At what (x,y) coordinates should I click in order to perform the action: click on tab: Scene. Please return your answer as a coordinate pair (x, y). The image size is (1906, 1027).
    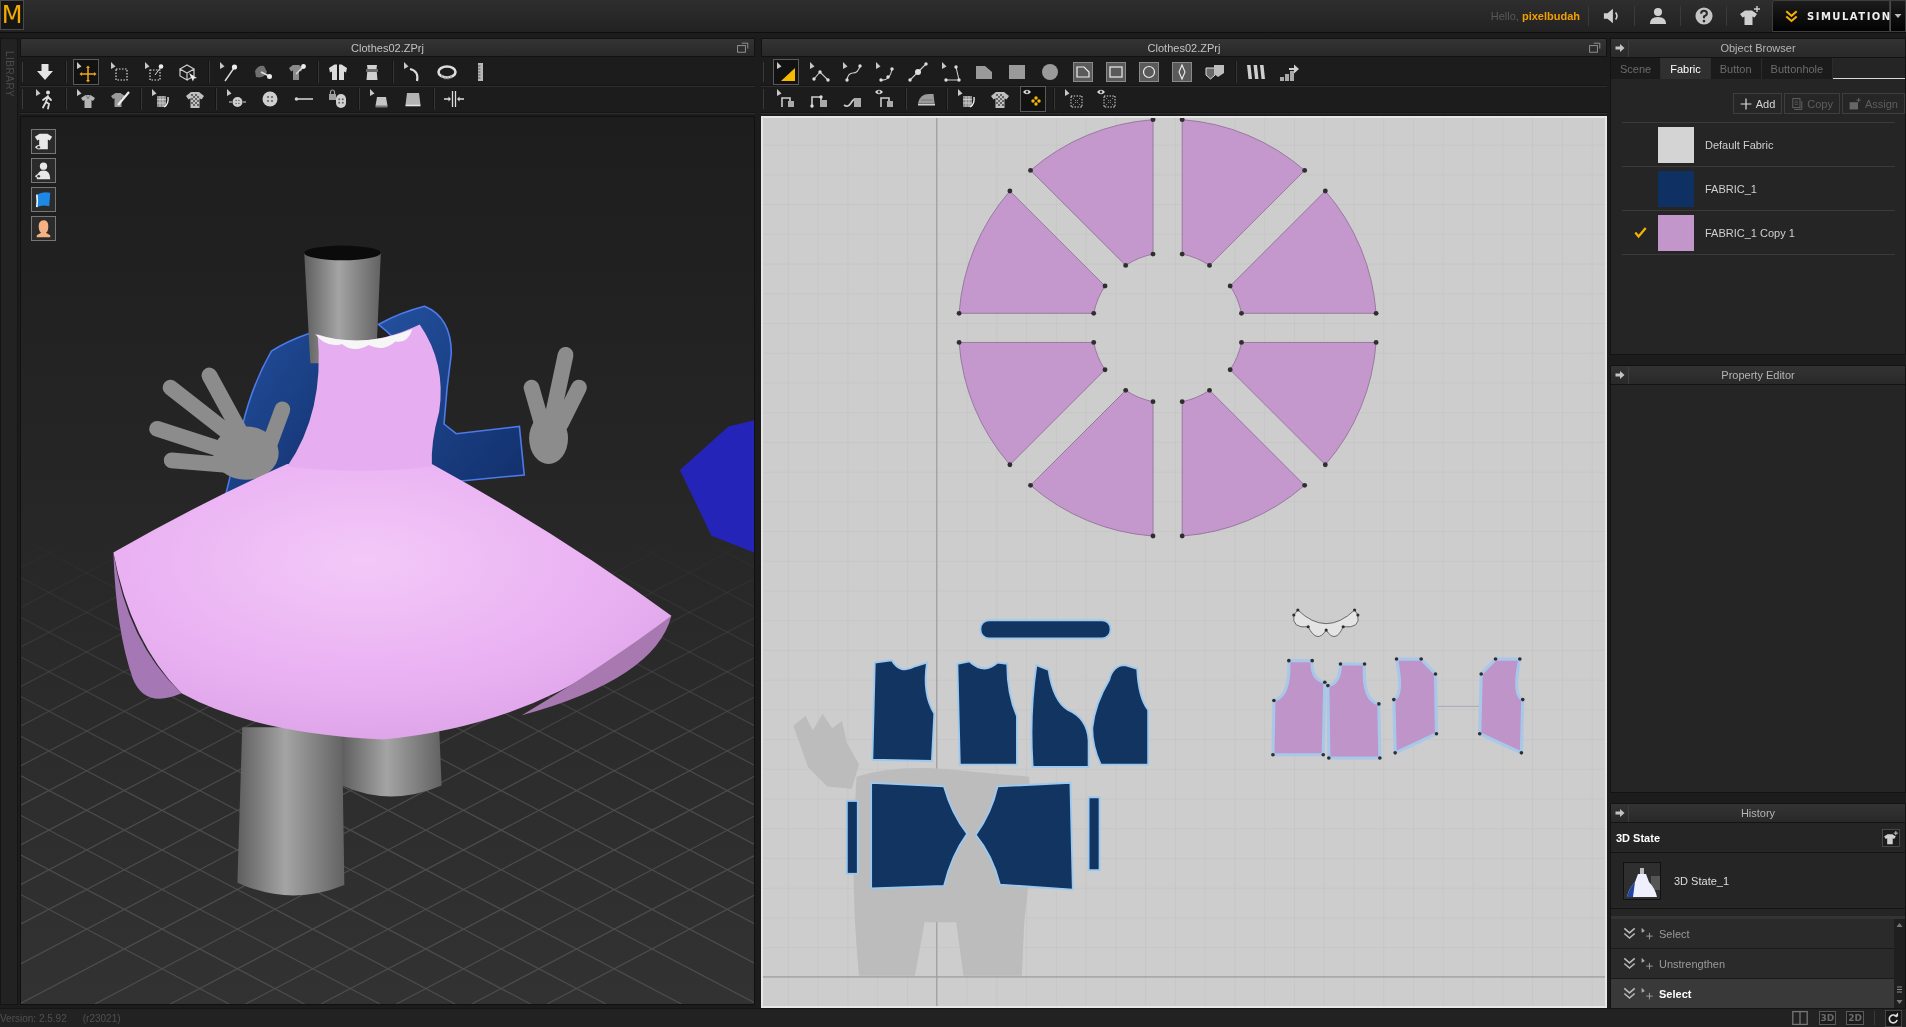
    Looking at the image, I should click on (1636, 68).